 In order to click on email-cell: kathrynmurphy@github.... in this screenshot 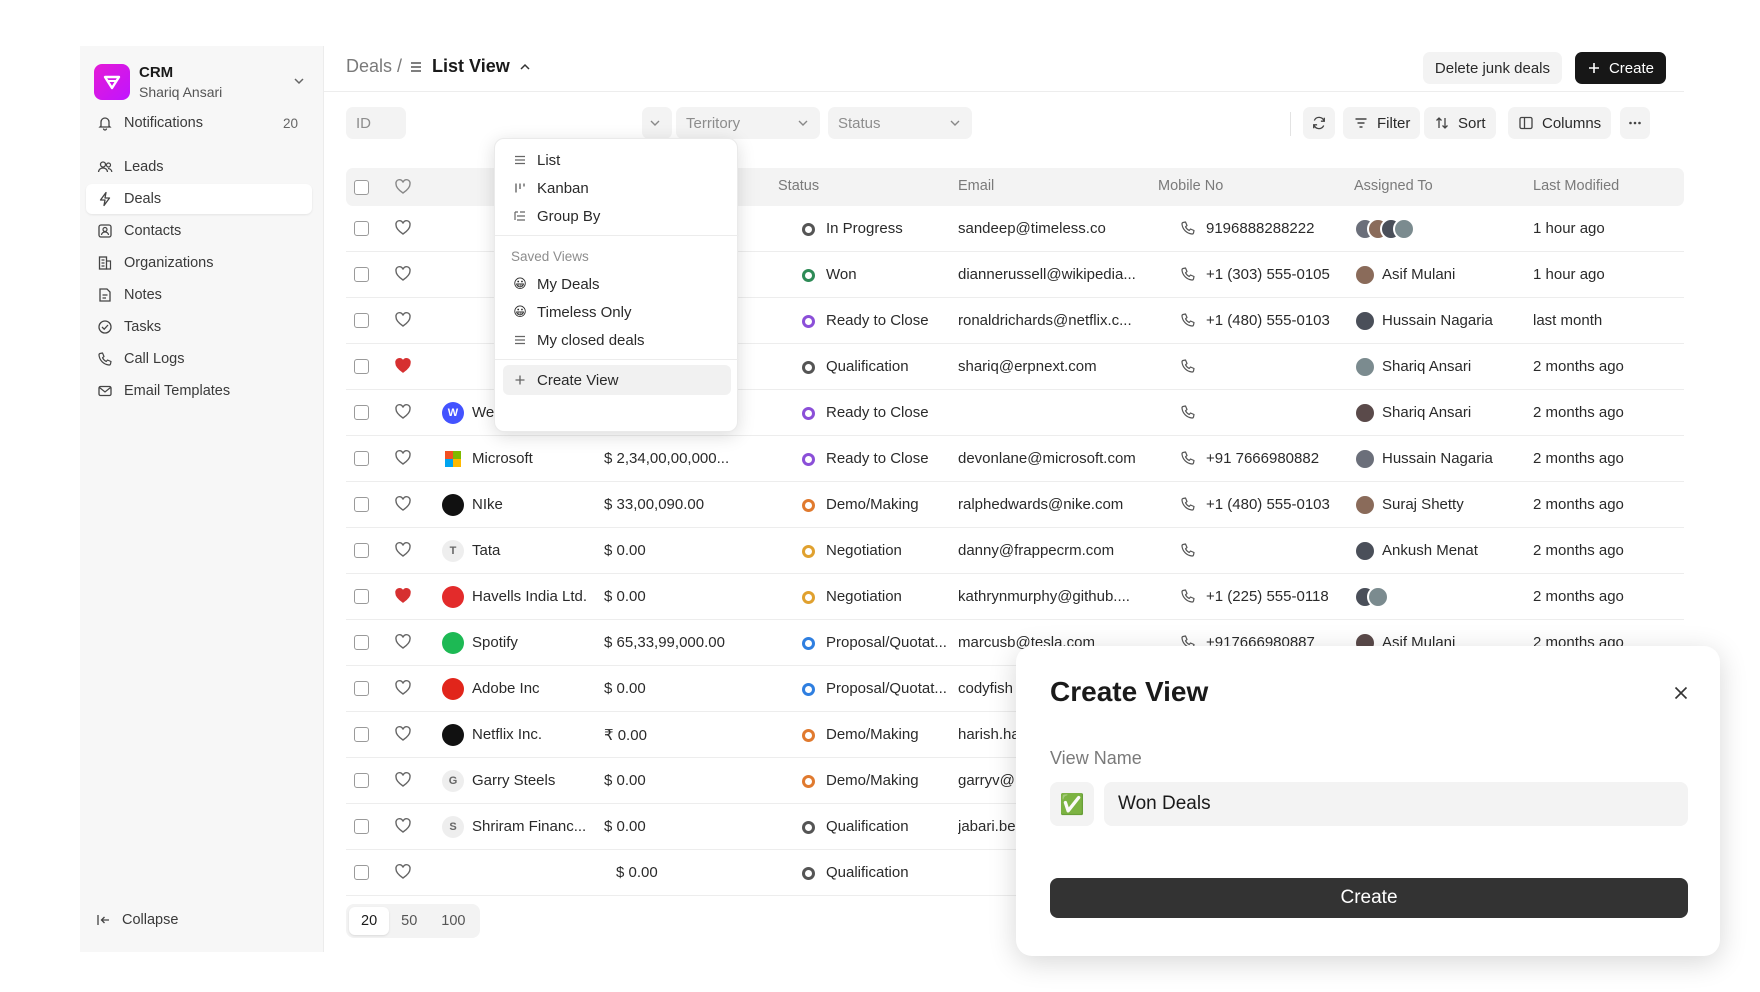, I will do `click(1049, 596)`.